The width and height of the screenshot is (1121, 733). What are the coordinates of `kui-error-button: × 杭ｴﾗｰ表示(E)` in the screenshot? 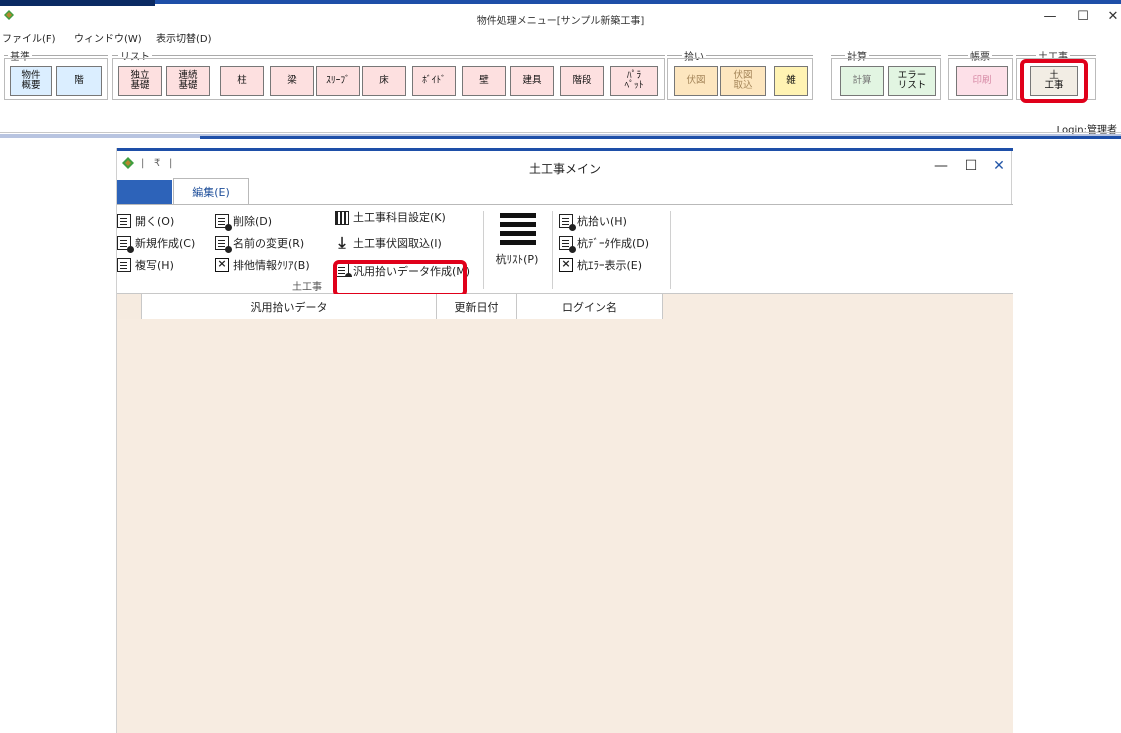 It's located at (600, 265).